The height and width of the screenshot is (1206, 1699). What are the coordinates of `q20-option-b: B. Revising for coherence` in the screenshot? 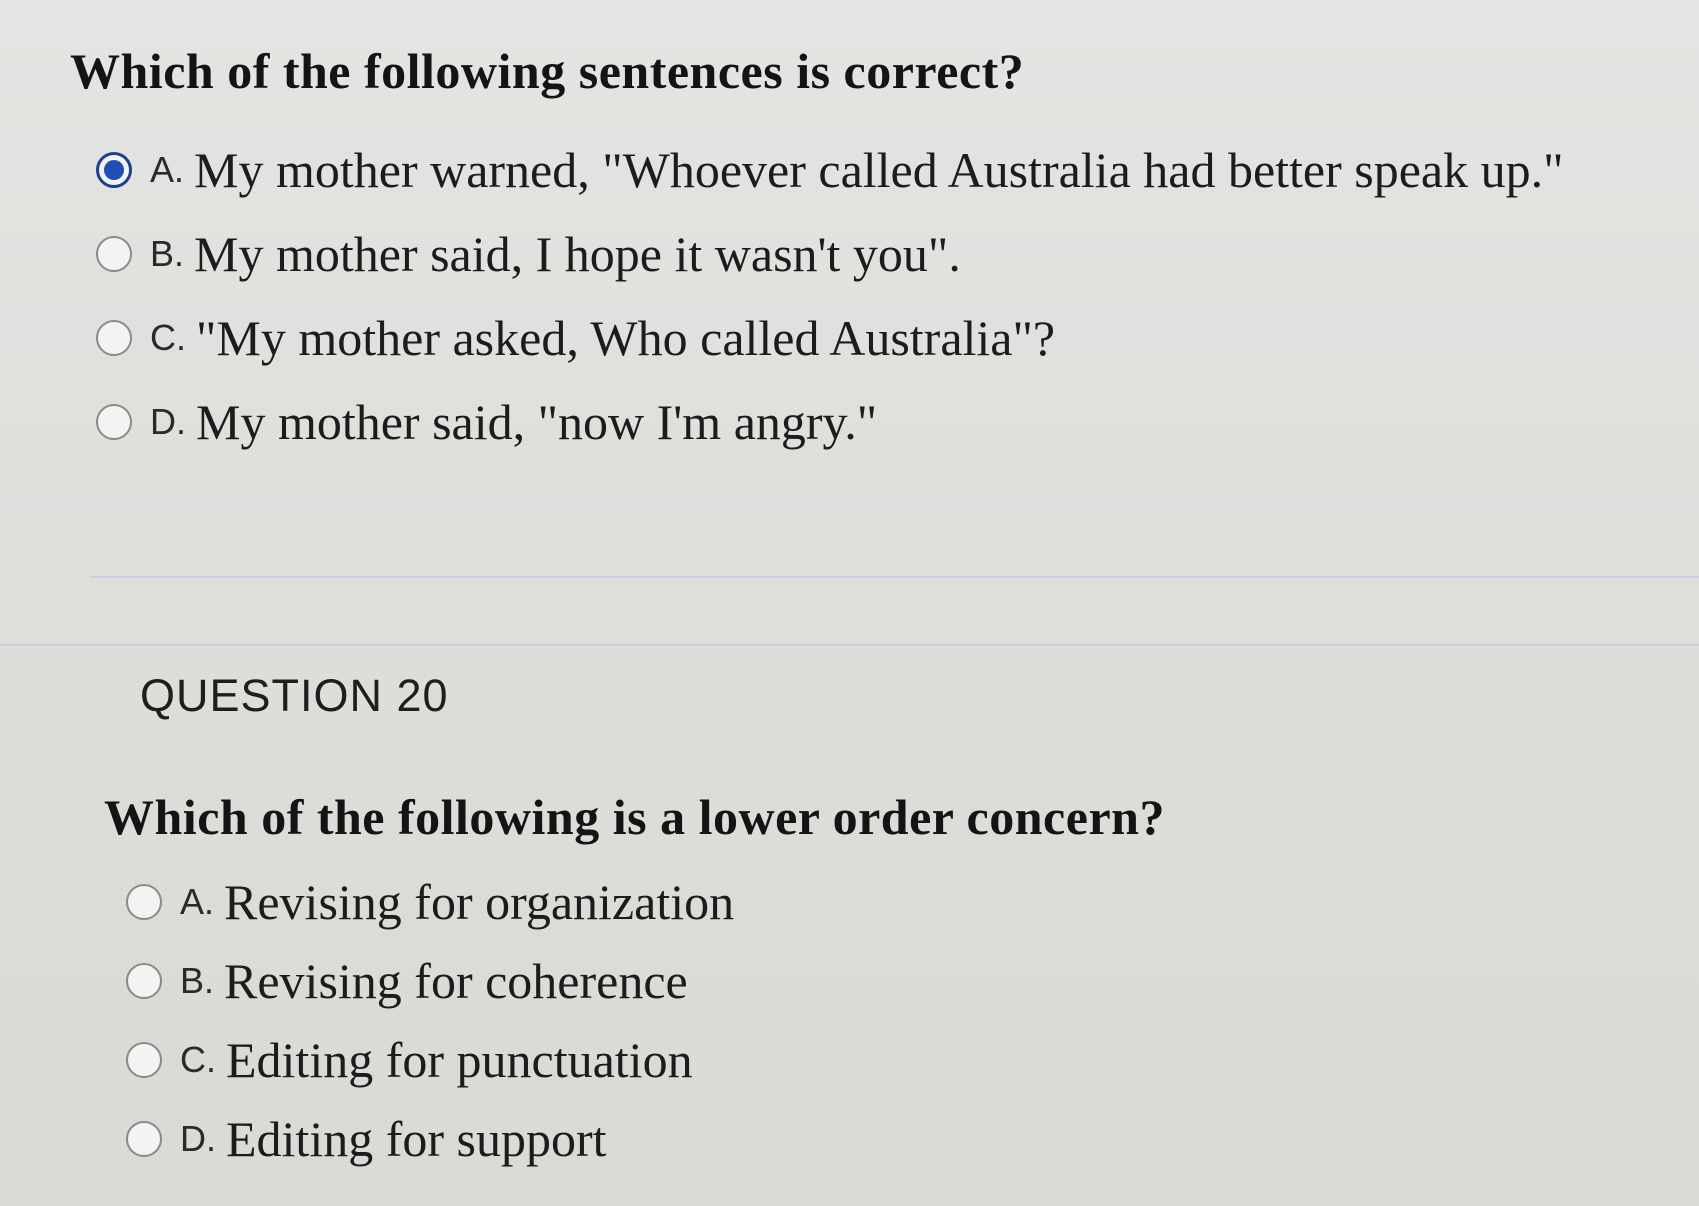 It's located at (430, 980).